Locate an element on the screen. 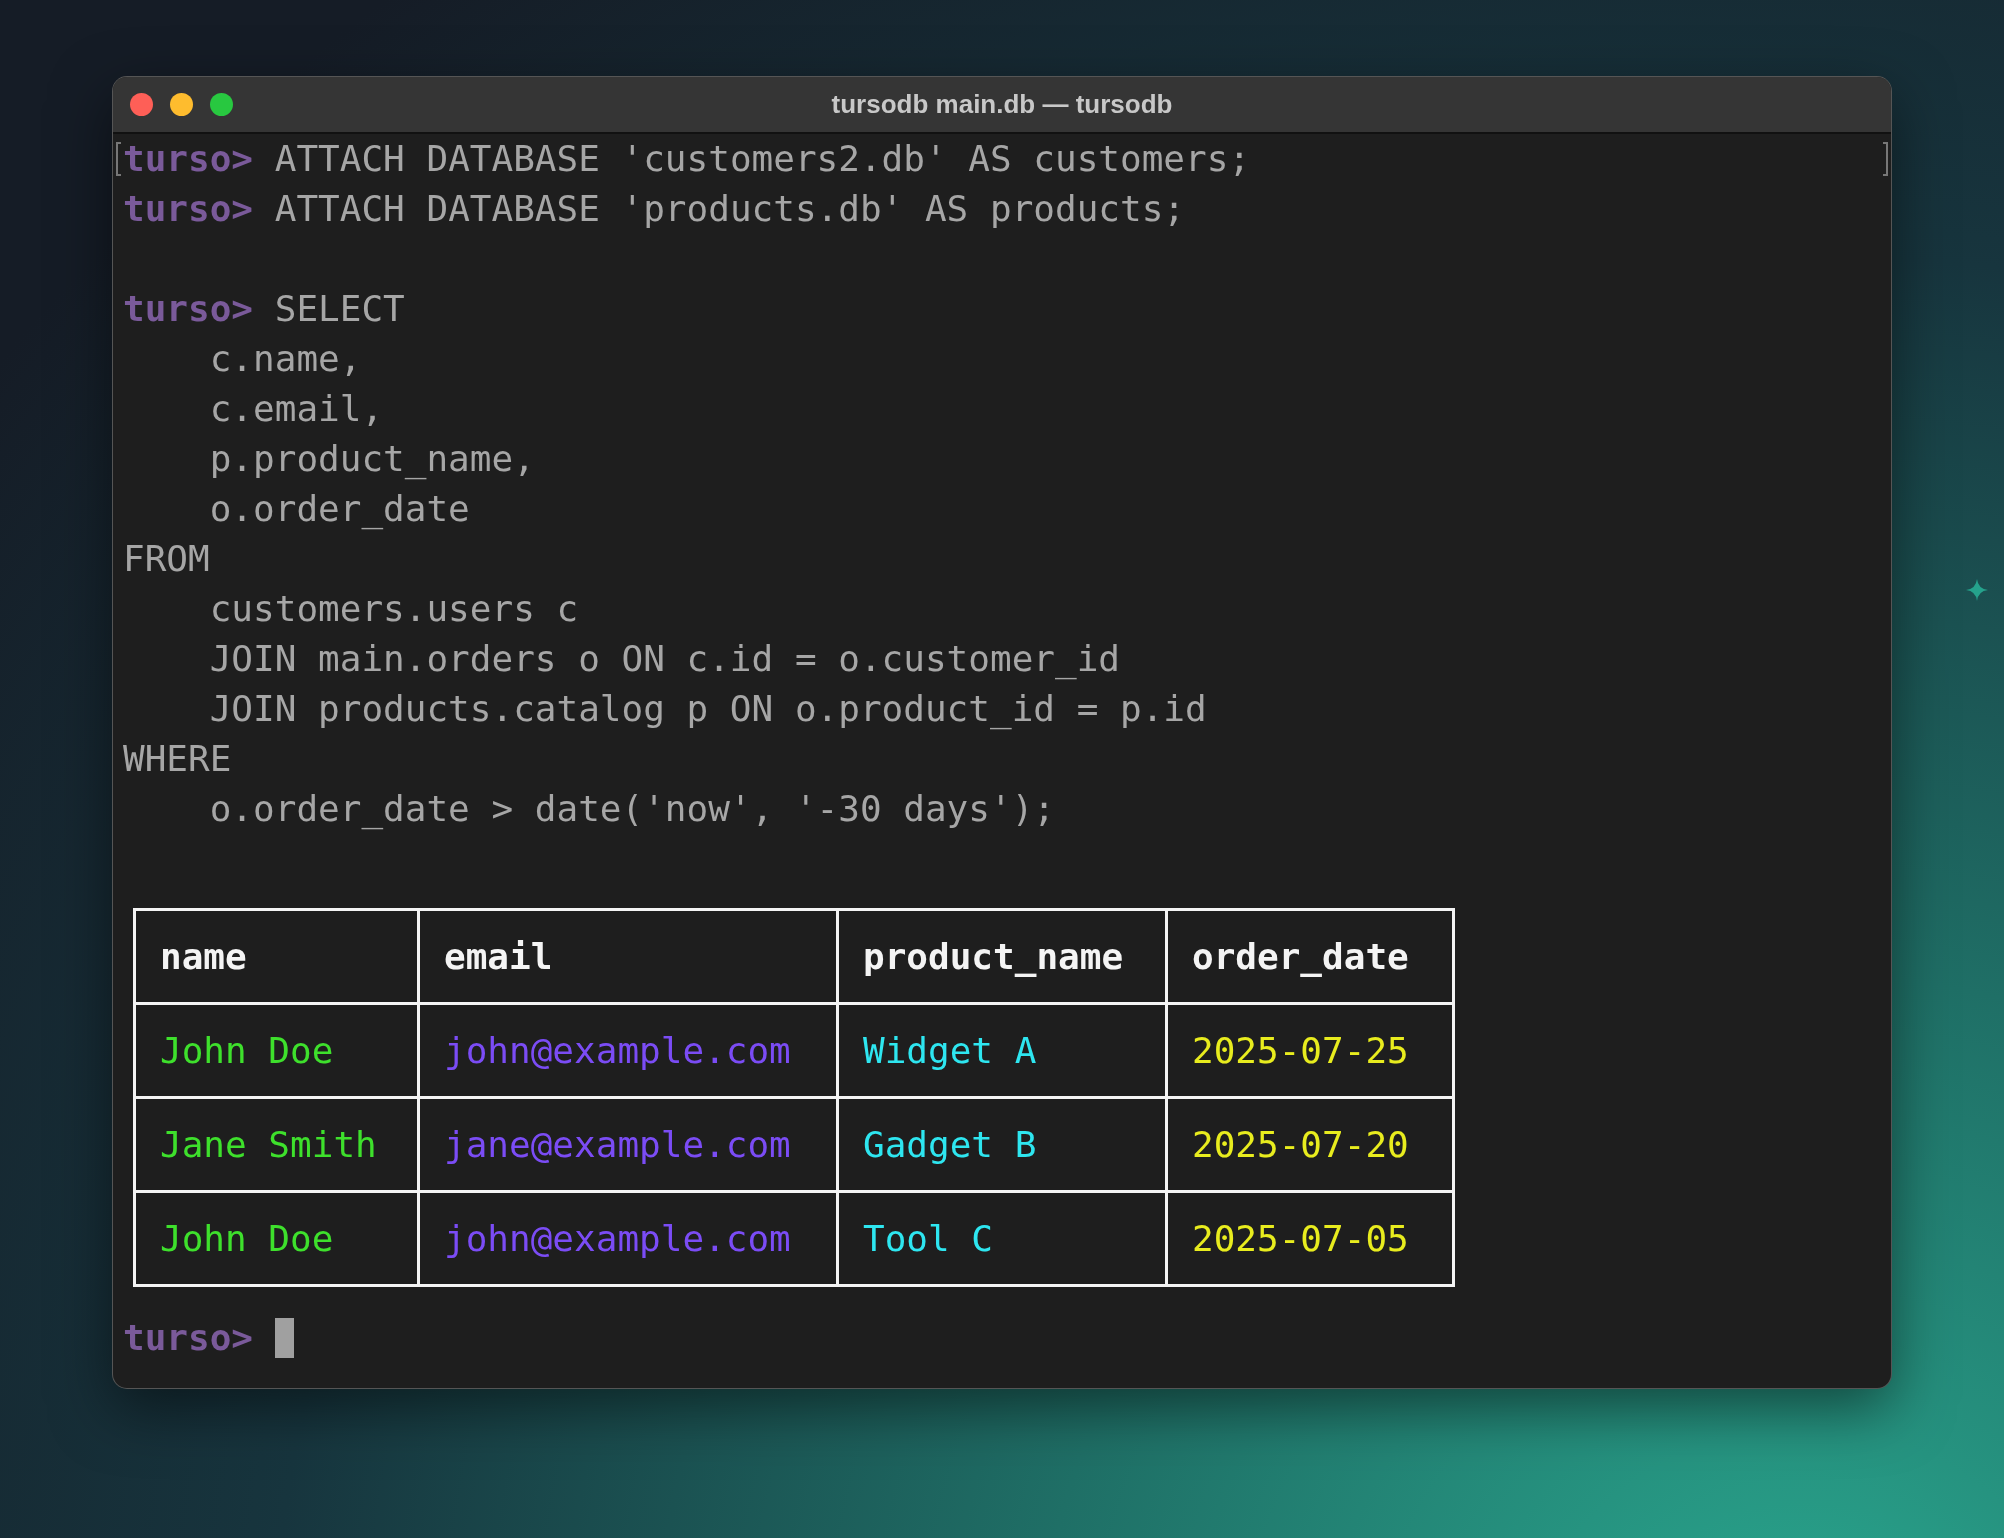 Image resolution: width=2004 pixels, height=1538 pixels. code-line: o.order_date > date('now', '-30 days'); is located at coordinates (631, 809).